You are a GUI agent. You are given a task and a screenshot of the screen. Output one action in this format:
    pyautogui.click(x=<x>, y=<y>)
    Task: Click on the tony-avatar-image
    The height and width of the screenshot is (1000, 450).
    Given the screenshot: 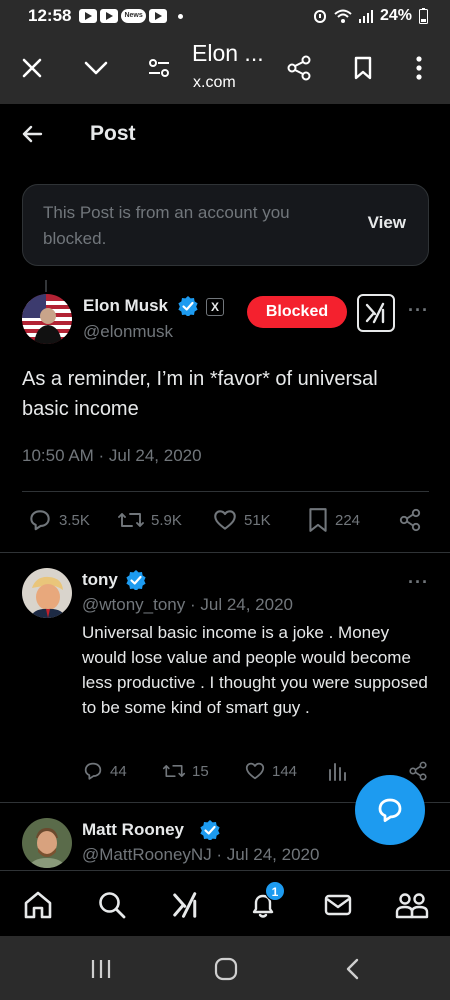 What is the action you would take?
    pyautogui.click(x=47, y=593)
    